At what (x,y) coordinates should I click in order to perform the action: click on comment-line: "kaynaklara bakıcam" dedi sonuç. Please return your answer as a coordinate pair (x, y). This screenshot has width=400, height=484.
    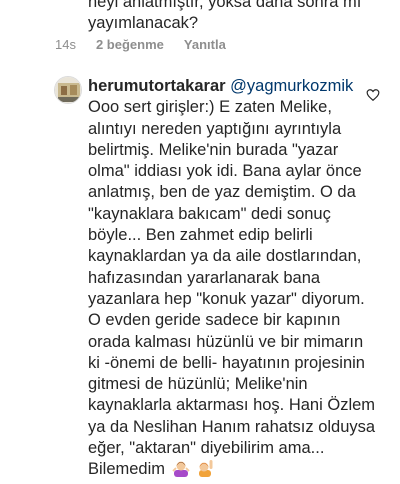
    Looking at the image, I should click on (209, 213).